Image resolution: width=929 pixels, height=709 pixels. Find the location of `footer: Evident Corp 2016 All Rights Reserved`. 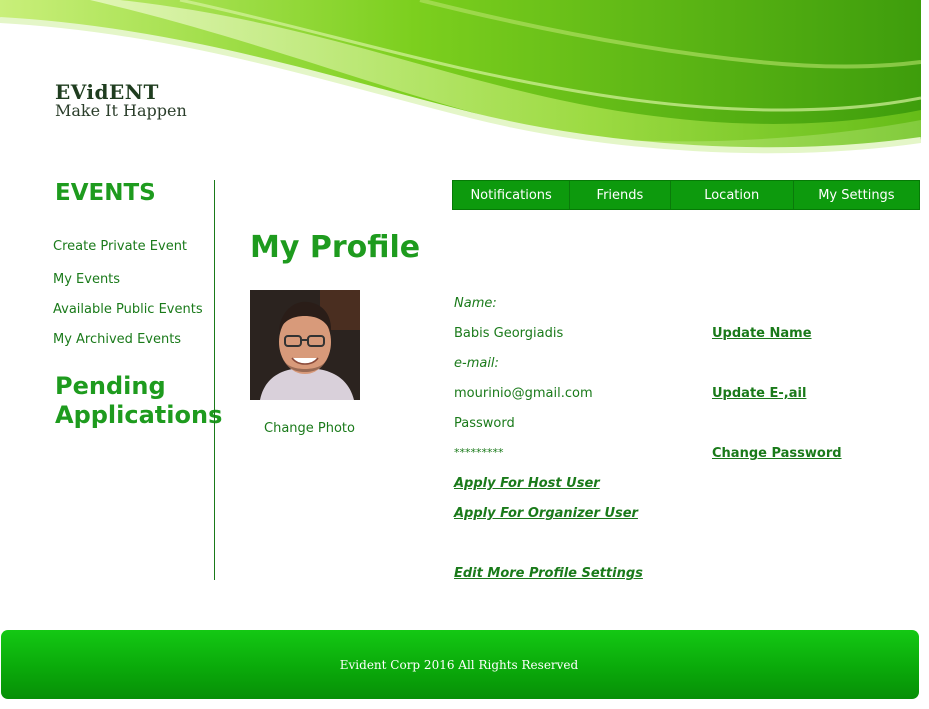

footer: Evident Corp 2016 All Rights Reserved is located at coordinates (460, 664).